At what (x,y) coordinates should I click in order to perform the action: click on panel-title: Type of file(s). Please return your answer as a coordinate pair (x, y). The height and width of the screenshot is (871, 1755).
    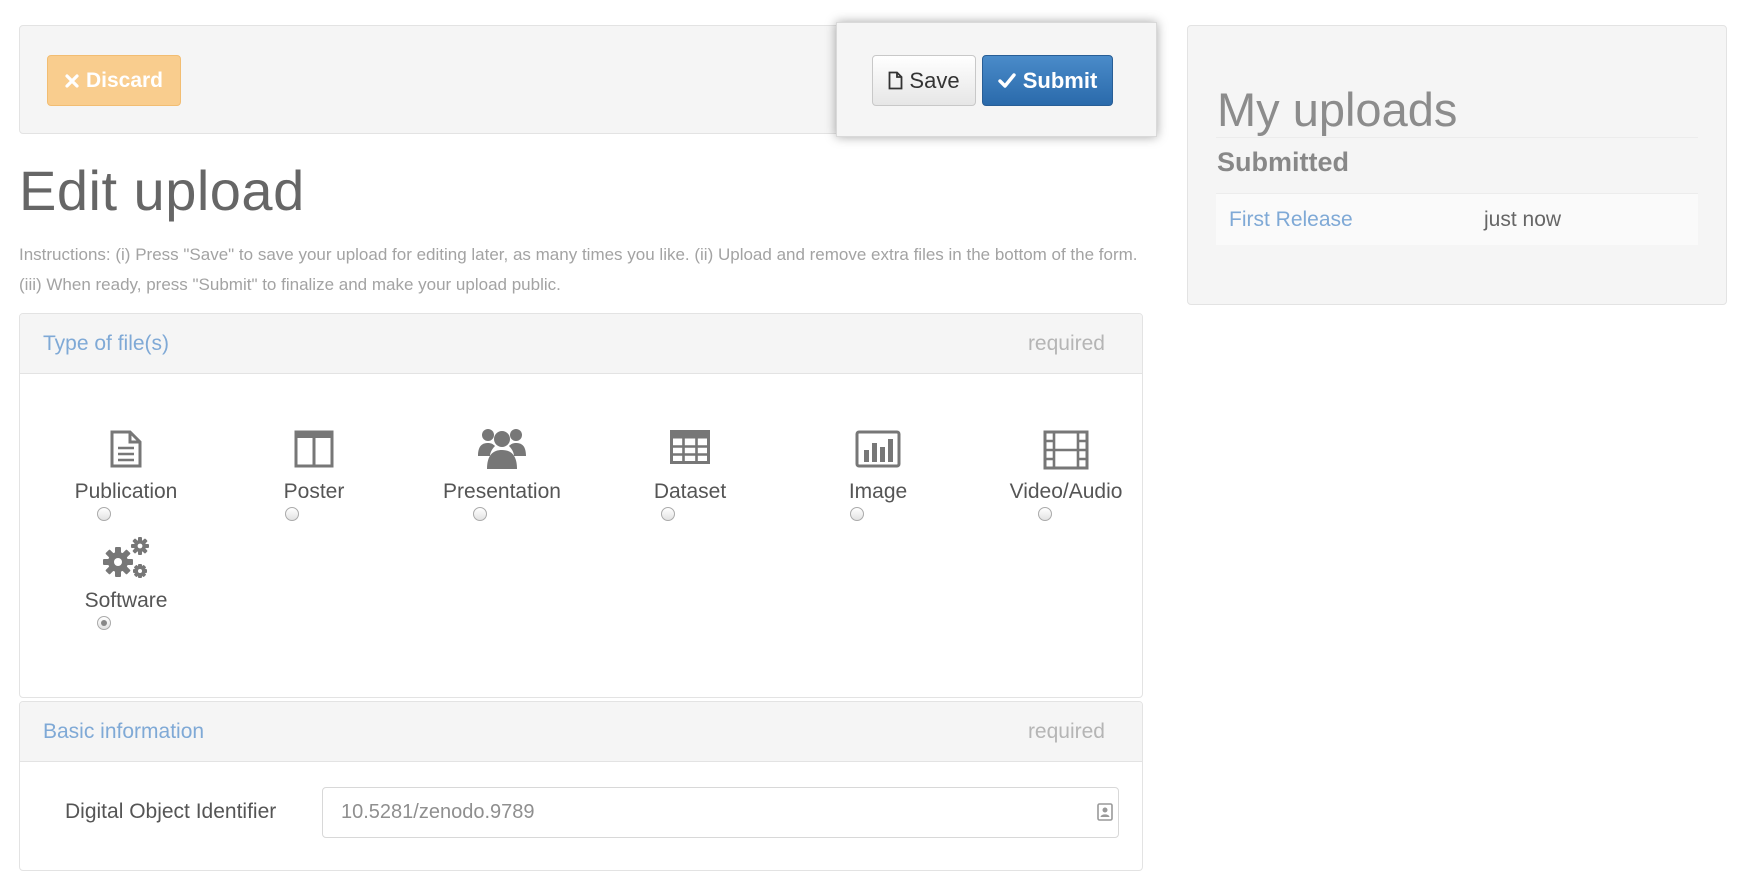
    Looking at the image, I should click on (106, 344).